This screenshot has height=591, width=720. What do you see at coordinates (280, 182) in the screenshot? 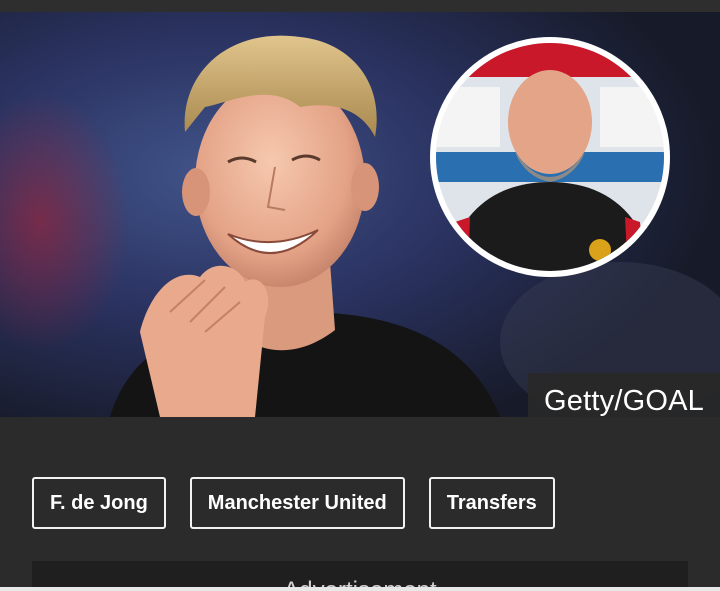
I see `player-face` at bounding box center [280, 182].